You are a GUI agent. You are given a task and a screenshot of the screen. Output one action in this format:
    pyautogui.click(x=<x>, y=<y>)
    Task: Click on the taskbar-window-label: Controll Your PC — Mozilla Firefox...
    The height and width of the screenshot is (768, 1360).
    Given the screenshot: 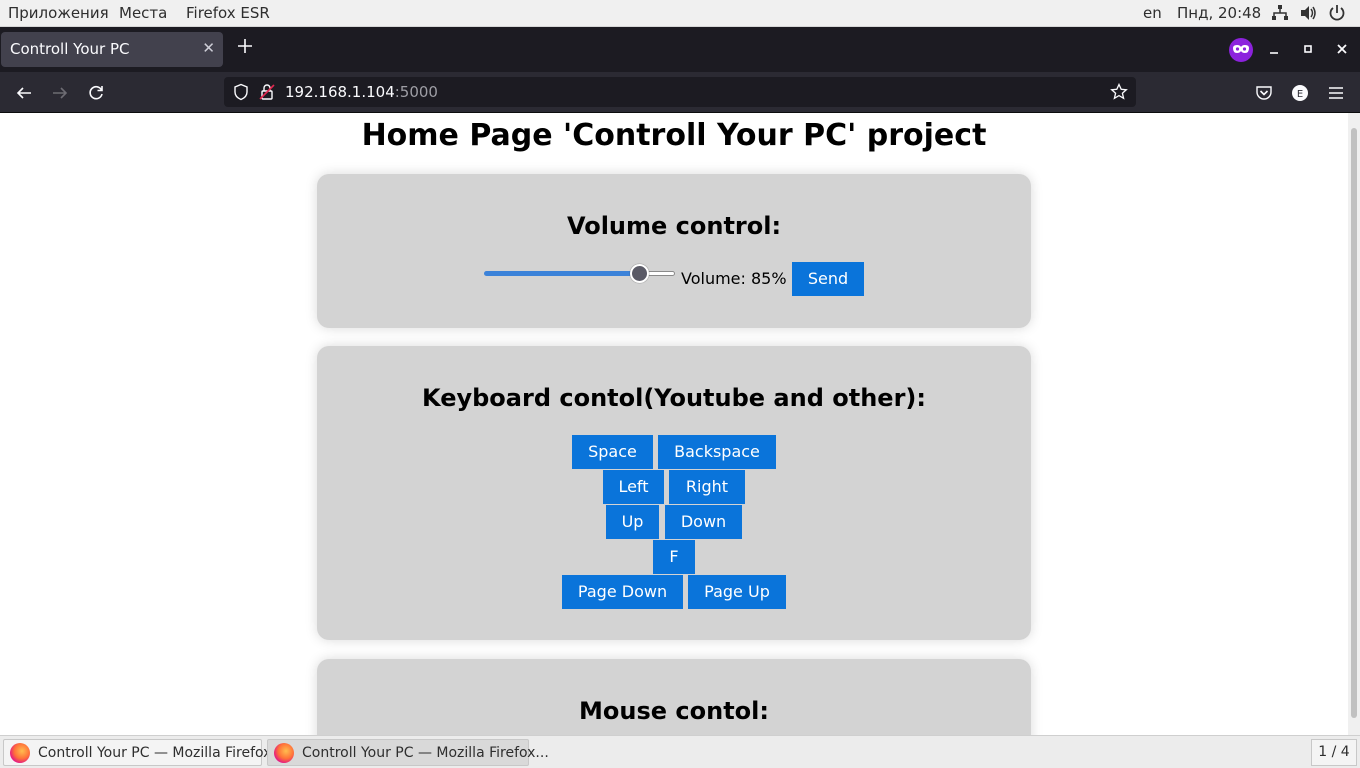 What is the action you would take?
    pyautogui.click(x=425, y=753)
    